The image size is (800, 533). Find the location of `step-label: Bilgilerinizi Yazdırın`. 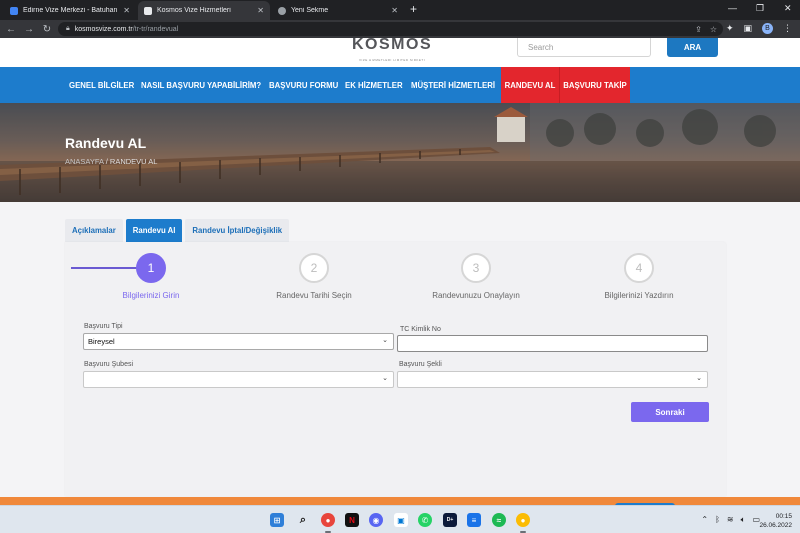

step-label: Bilgilerinizi Yazdırın is located at coordinates (639, 295).